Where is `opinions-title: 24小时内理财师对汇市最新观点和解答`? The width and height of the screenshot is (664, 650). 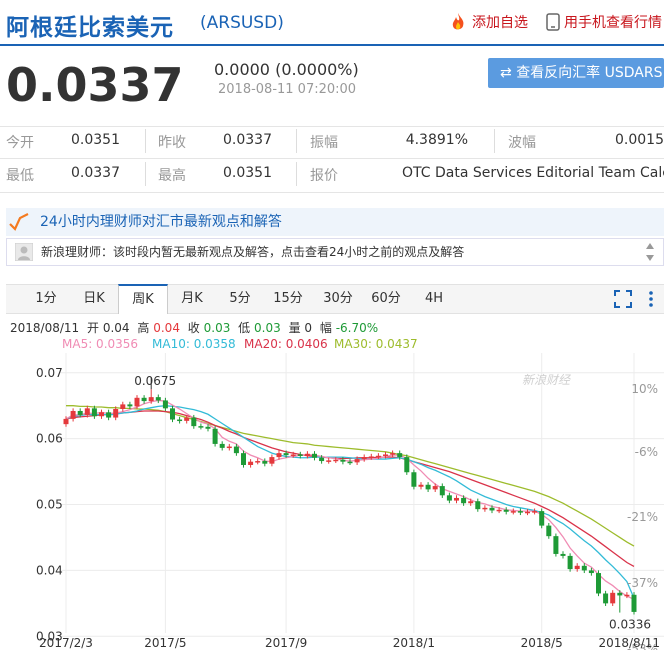
opinions-title: 24小时内理财师对汇市最新观点和解答 is located at coordinates (161, 222).